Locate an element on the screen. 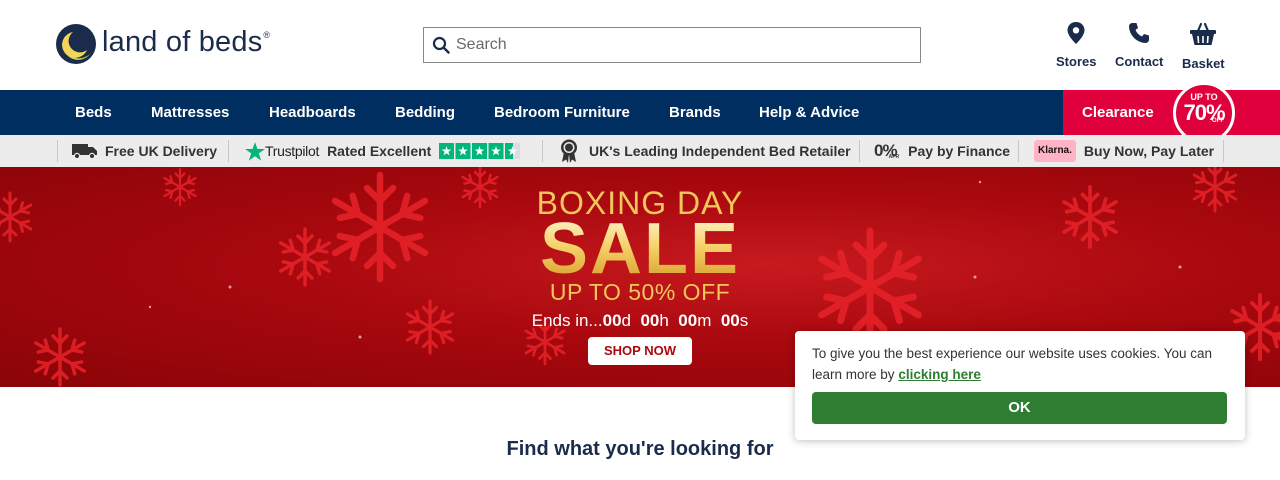 The width and height of the screenshot is (1280, 480). logo-text: land of beds is located at coordinates (182, 41).